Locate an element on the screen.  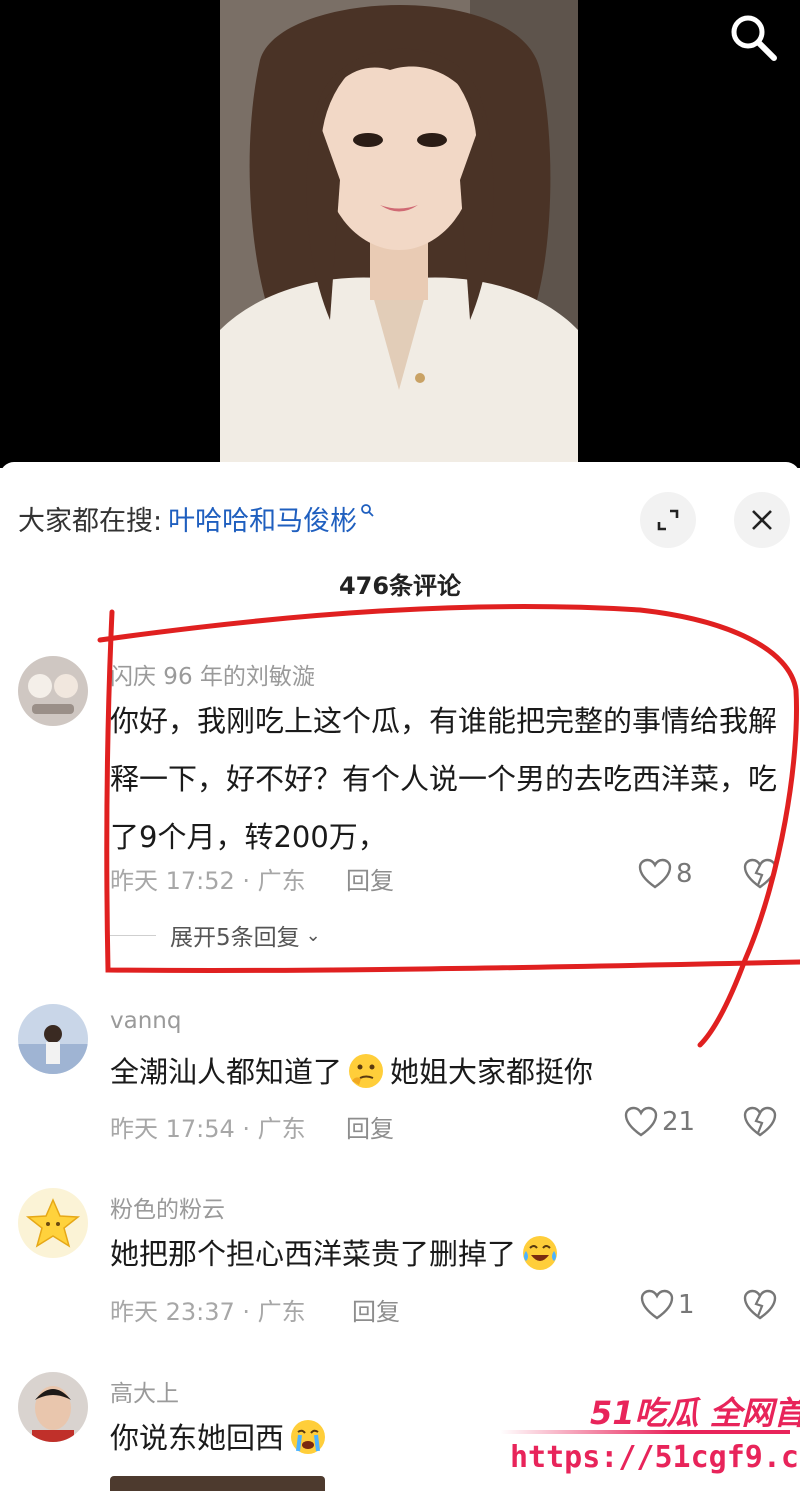
comment-text-part: 她把那个担心西洋菜贵了删掉了 is located at coordinates (313, 1254).